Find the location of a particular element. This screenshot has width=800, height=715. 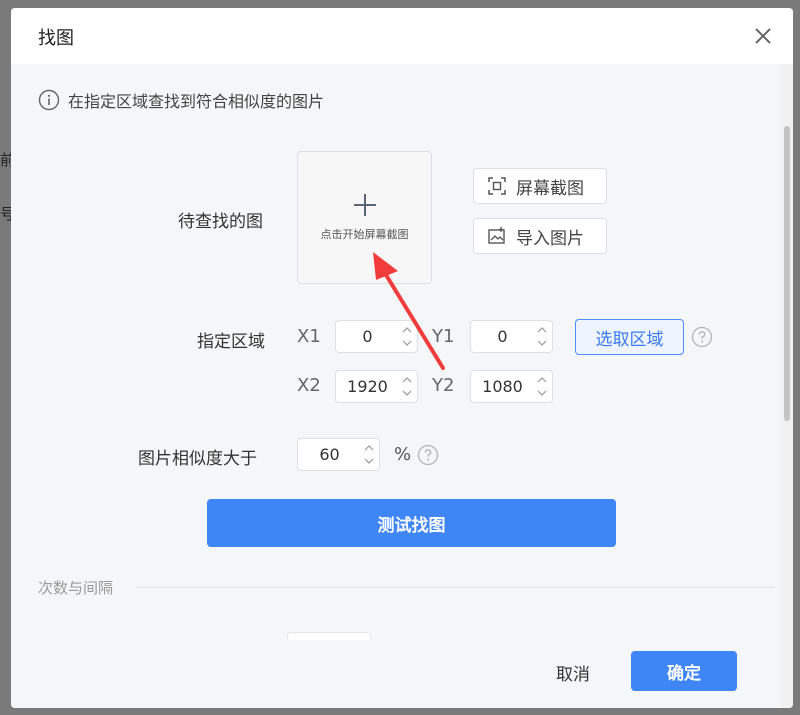

upload-text: 点击开始屏幕截图 is located at coordinates (364, 234).